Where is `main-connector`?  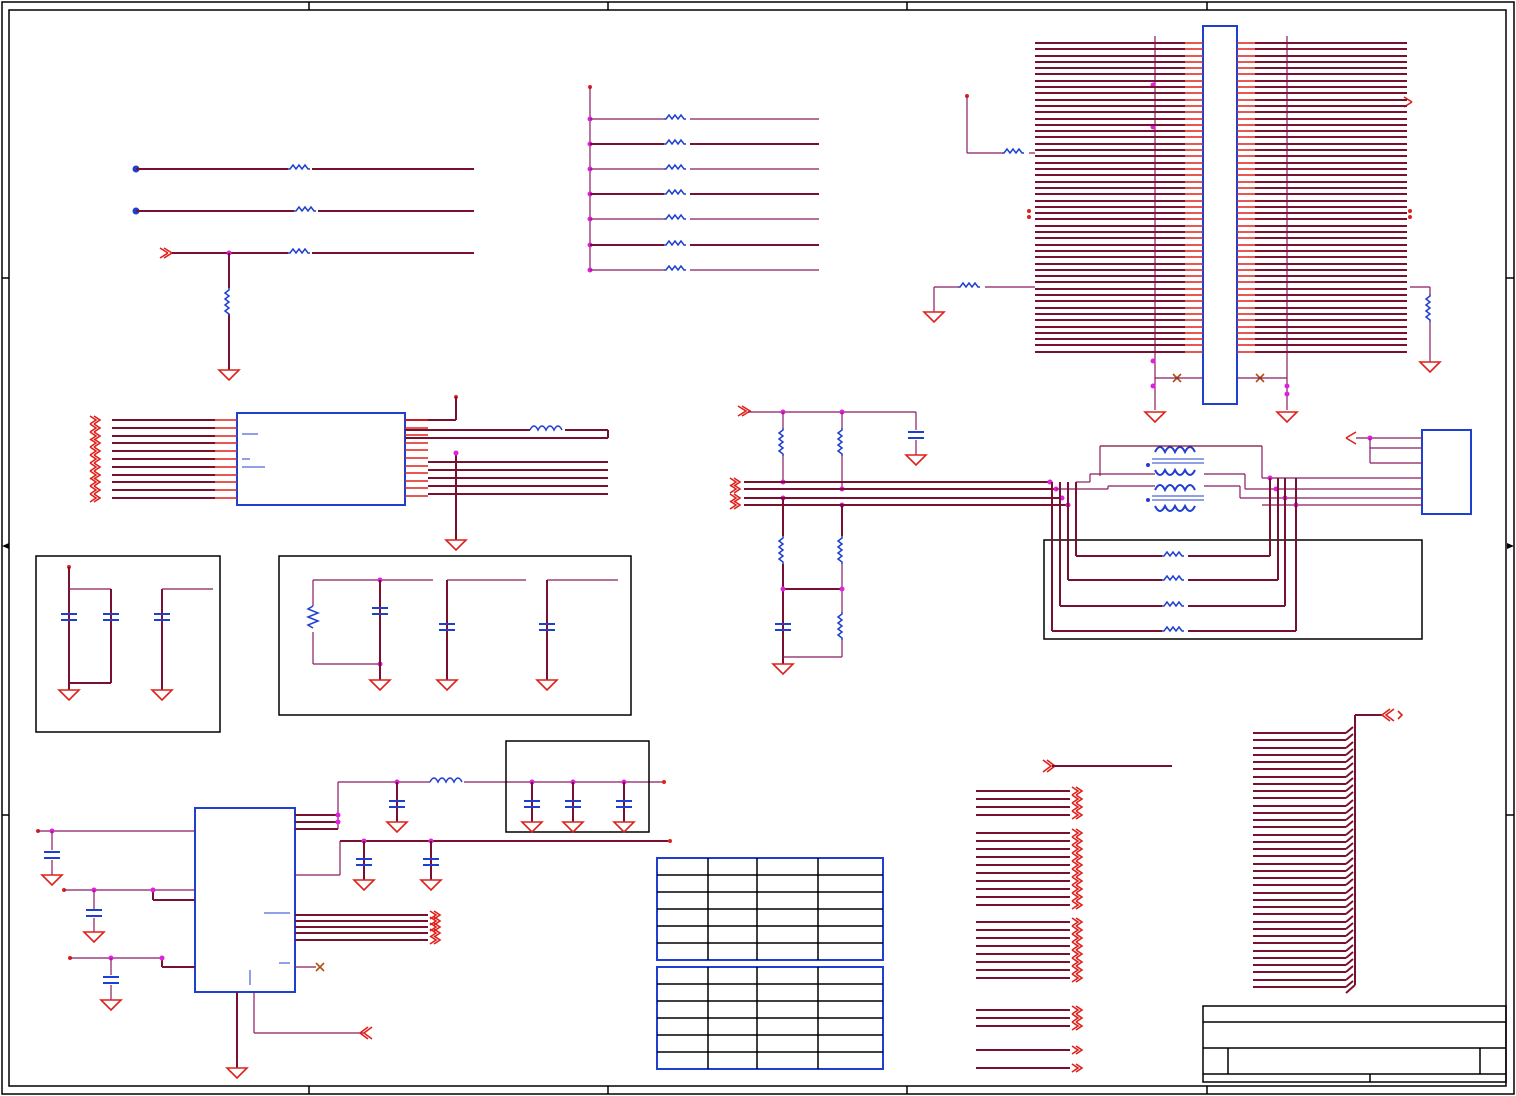
main-connector is located at coordinates (1182, 224).